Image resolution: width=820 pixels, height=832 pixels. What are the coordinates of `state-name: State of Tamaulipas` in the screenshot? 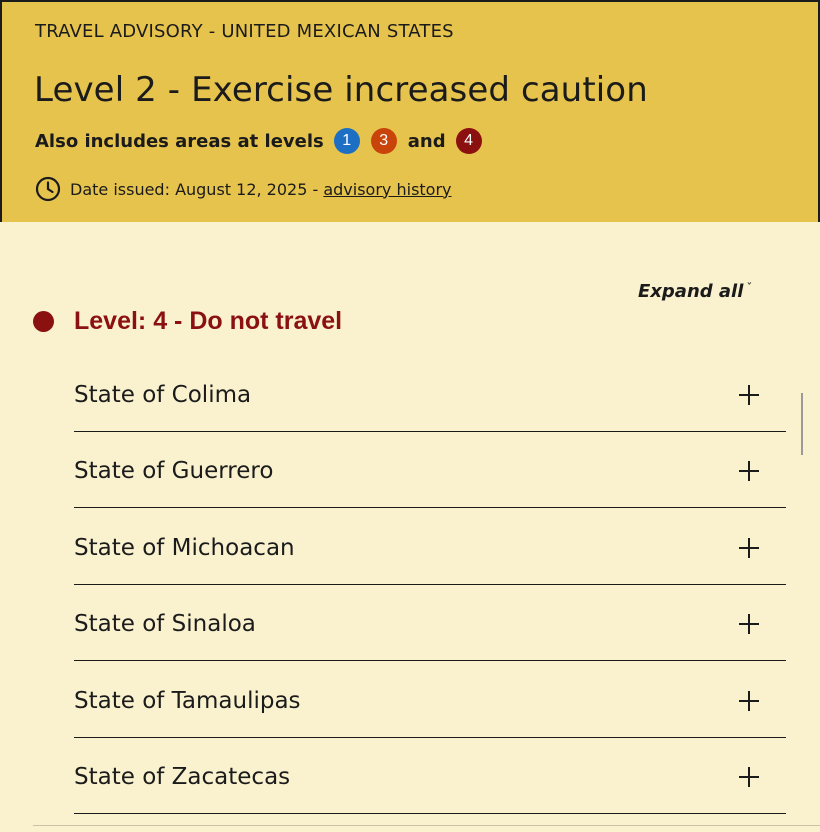 It's located at (187, 700).